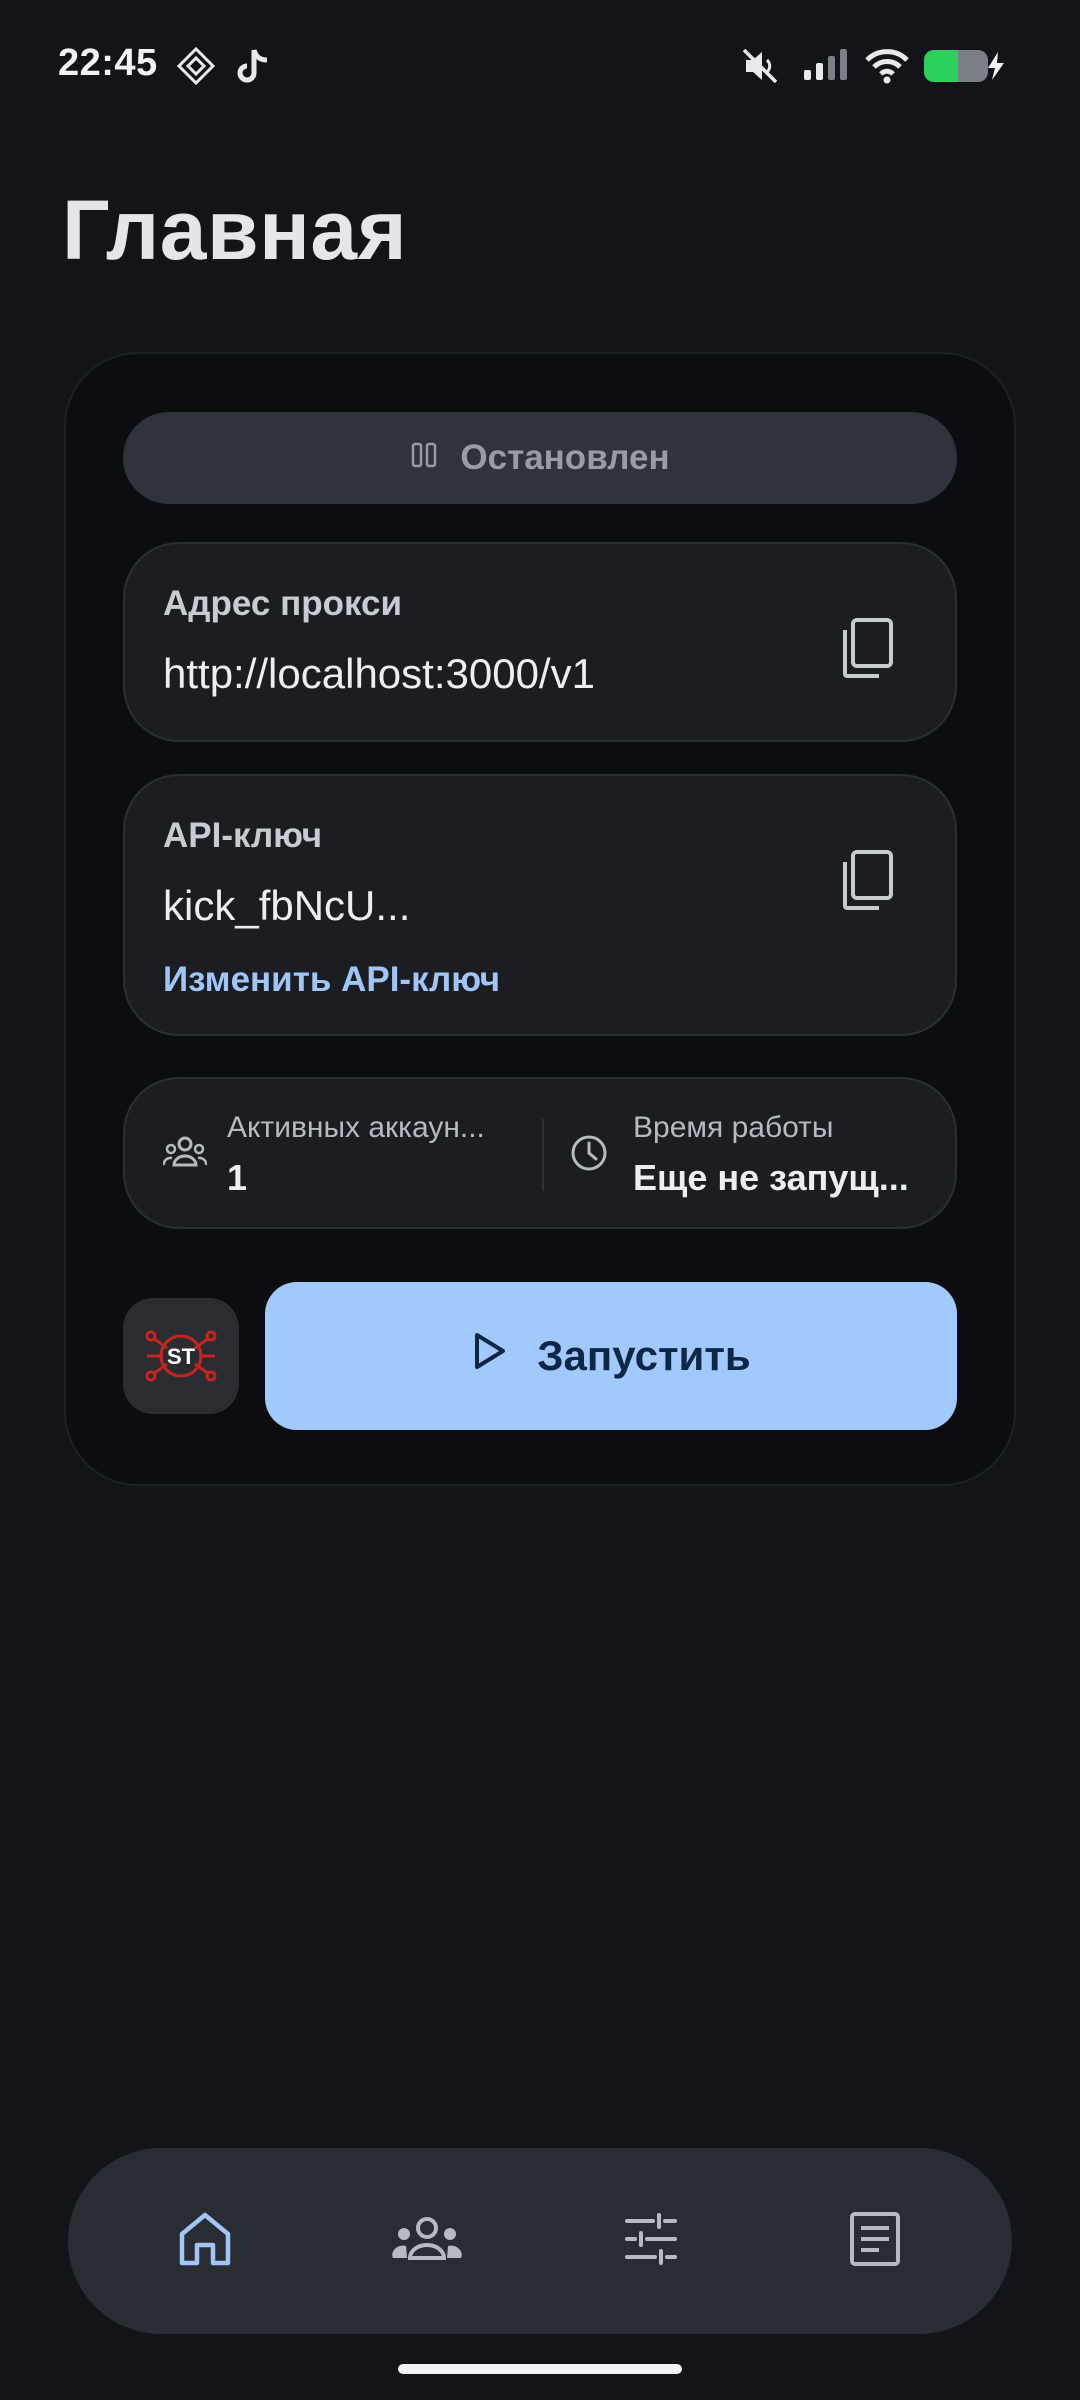 The height and width of the screenshot is (2400, 1080). Describe the element at coordinates (887, 68) in the screenshot. I see `wifi-icon` at that location.